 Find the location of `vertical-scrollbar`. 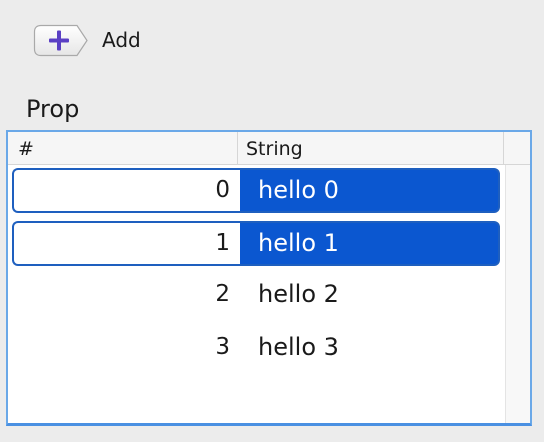

vertical-scrollbar is located at coordinates (517, 294).